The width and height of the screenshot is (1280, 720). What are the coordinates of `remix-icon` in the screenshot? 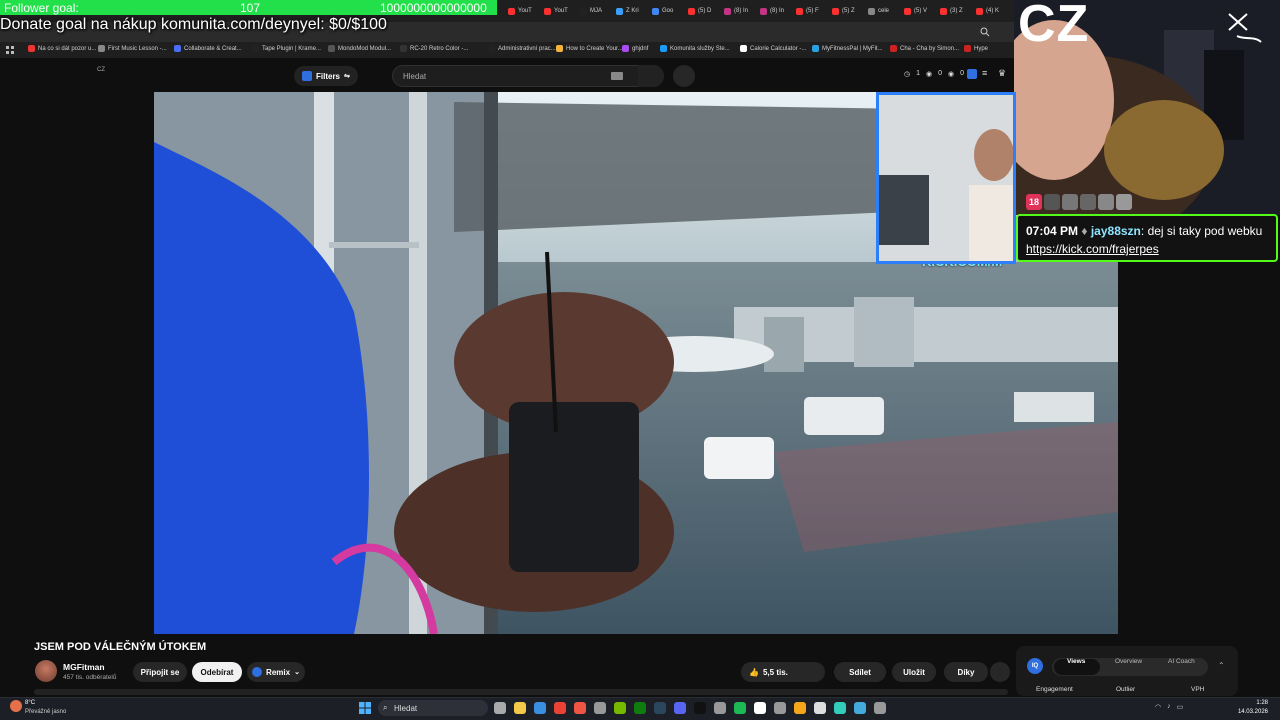 It's located at (257, 672).